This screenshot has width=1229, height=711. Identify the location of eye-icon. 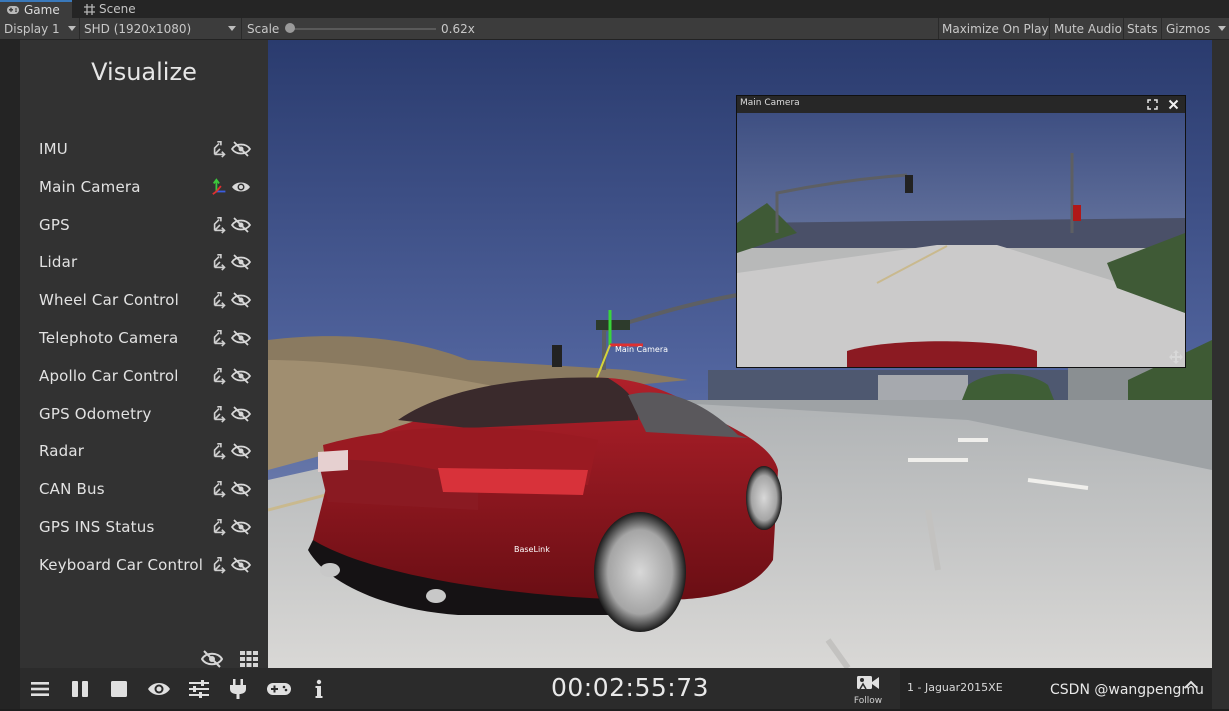
(241, 187).